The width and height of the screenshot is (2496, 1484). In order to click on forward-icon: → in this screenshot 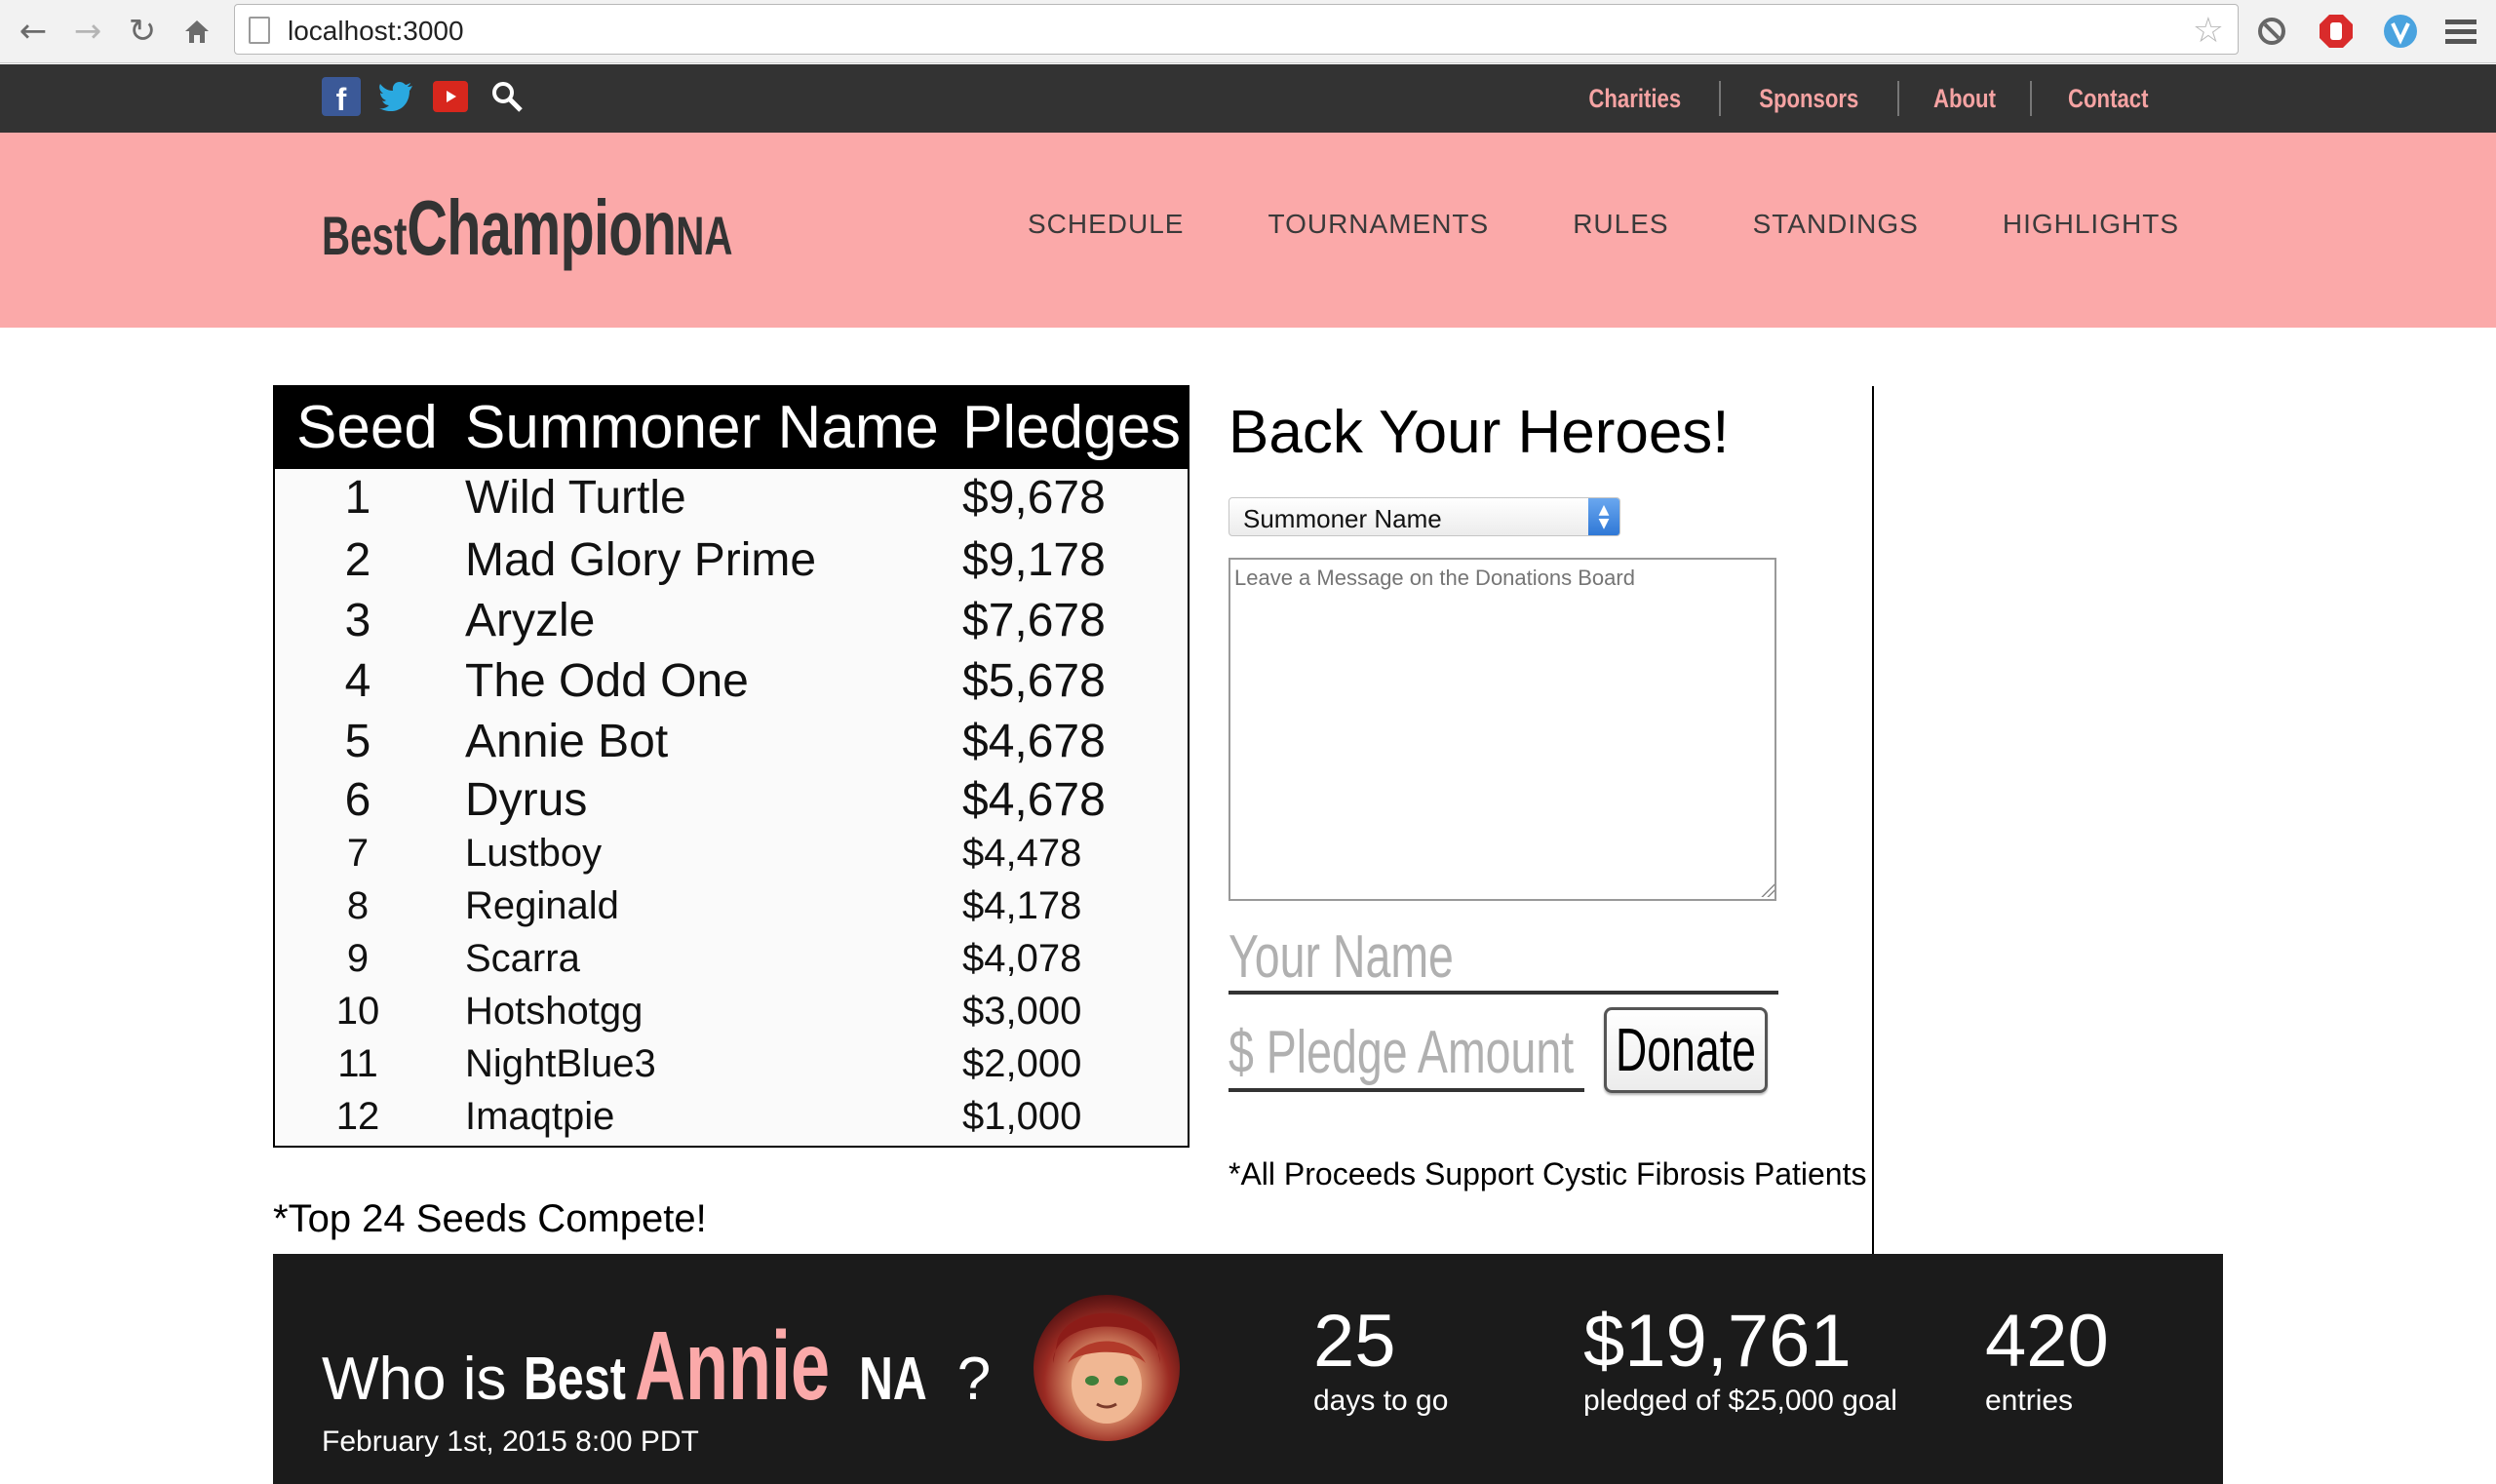, I will do `click(87, 31)`.